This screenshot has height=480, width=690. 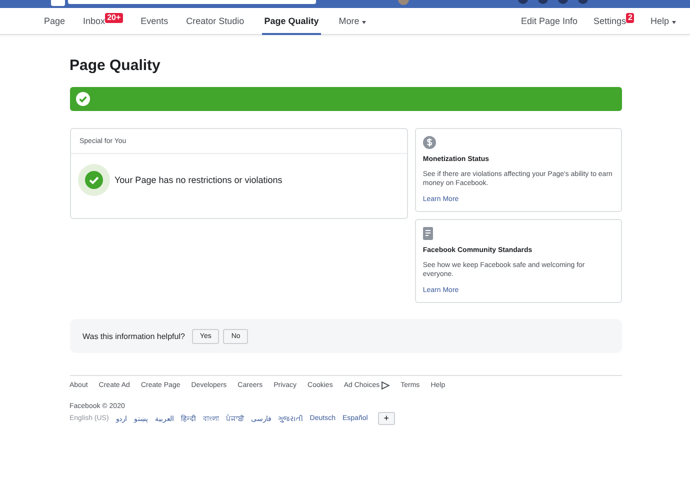 What do you see at coordinates (630, 18) in the screenshot?
I see `count-badge: 2` at bounding box center [630, 18].